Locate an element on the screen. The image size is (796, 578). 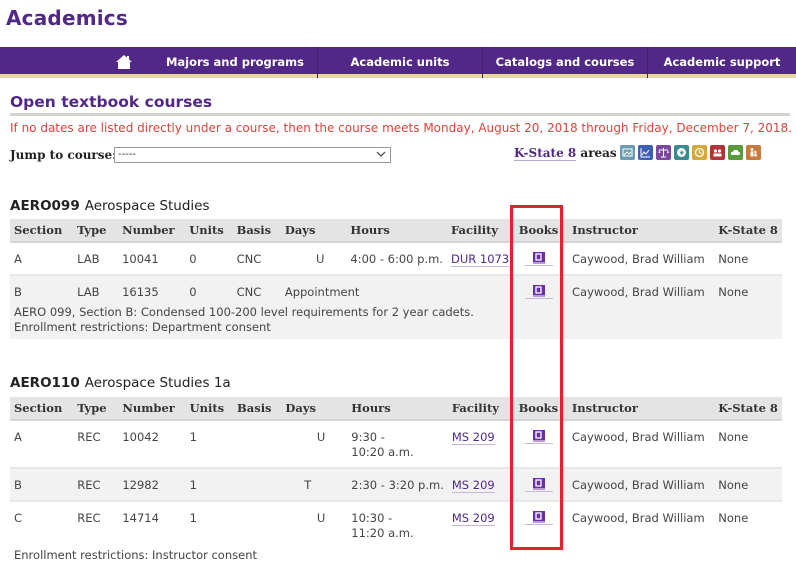
chevron-down-icon is located at coordinates (381, 154).